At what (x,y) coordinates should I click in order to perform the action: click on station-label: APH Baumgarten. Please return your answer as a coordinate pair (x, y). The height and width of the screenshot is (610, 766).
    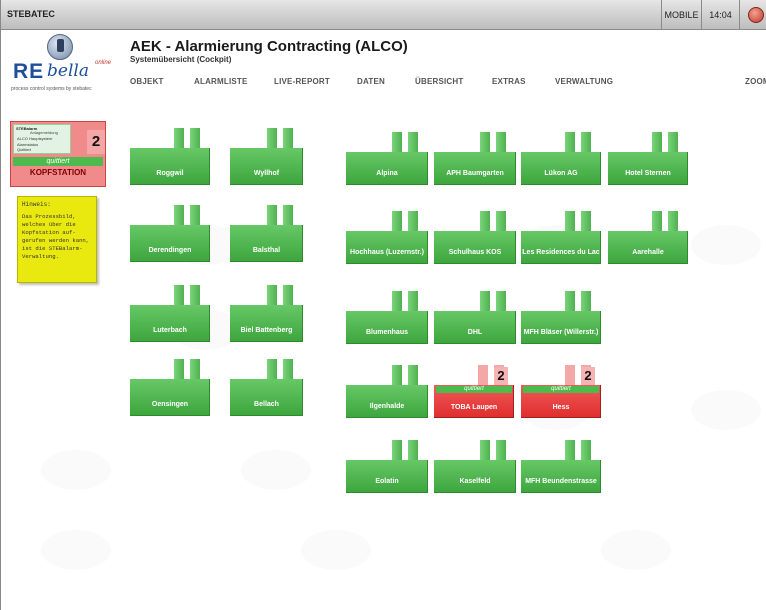
    Looking at the image, I should click on (475, 173).